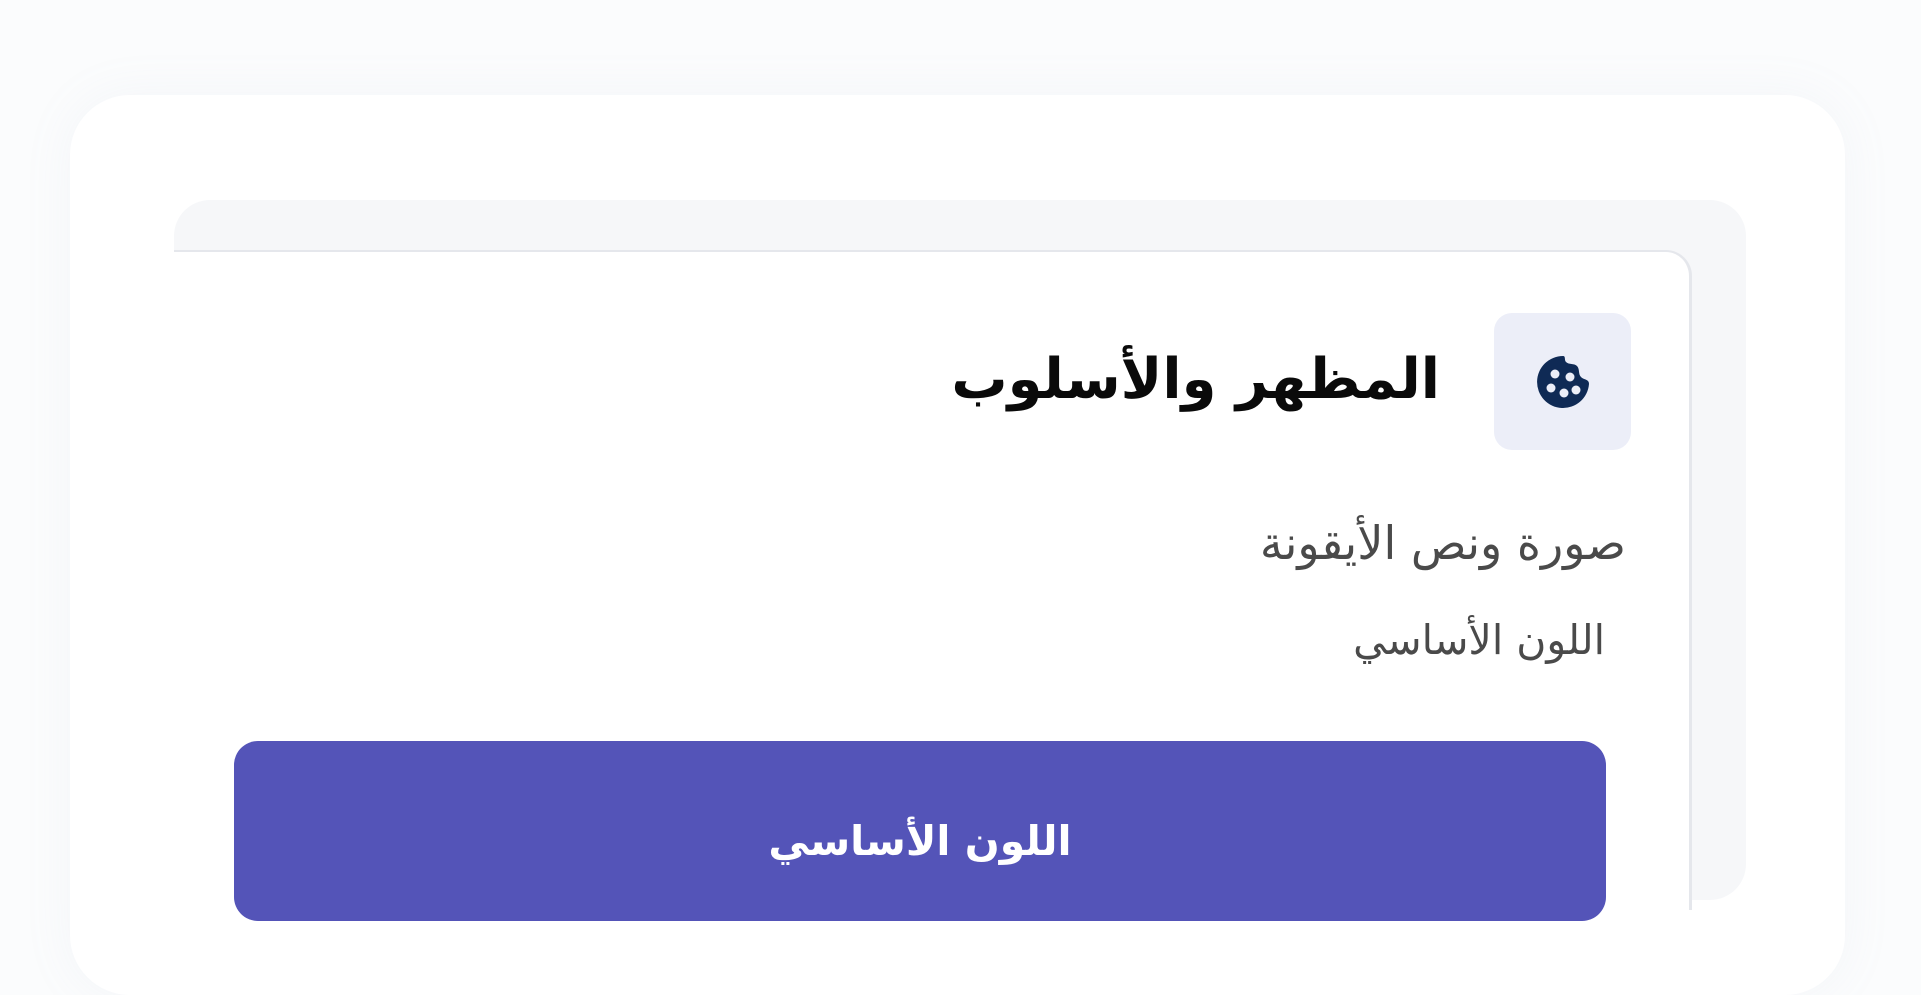 Image resolution: width=1921 pixels, height=995 pixels. Describe the element at coordinates (920, 841) in the screenshot. I see `primary-color-button-label: اللون الأساسي` at that location.